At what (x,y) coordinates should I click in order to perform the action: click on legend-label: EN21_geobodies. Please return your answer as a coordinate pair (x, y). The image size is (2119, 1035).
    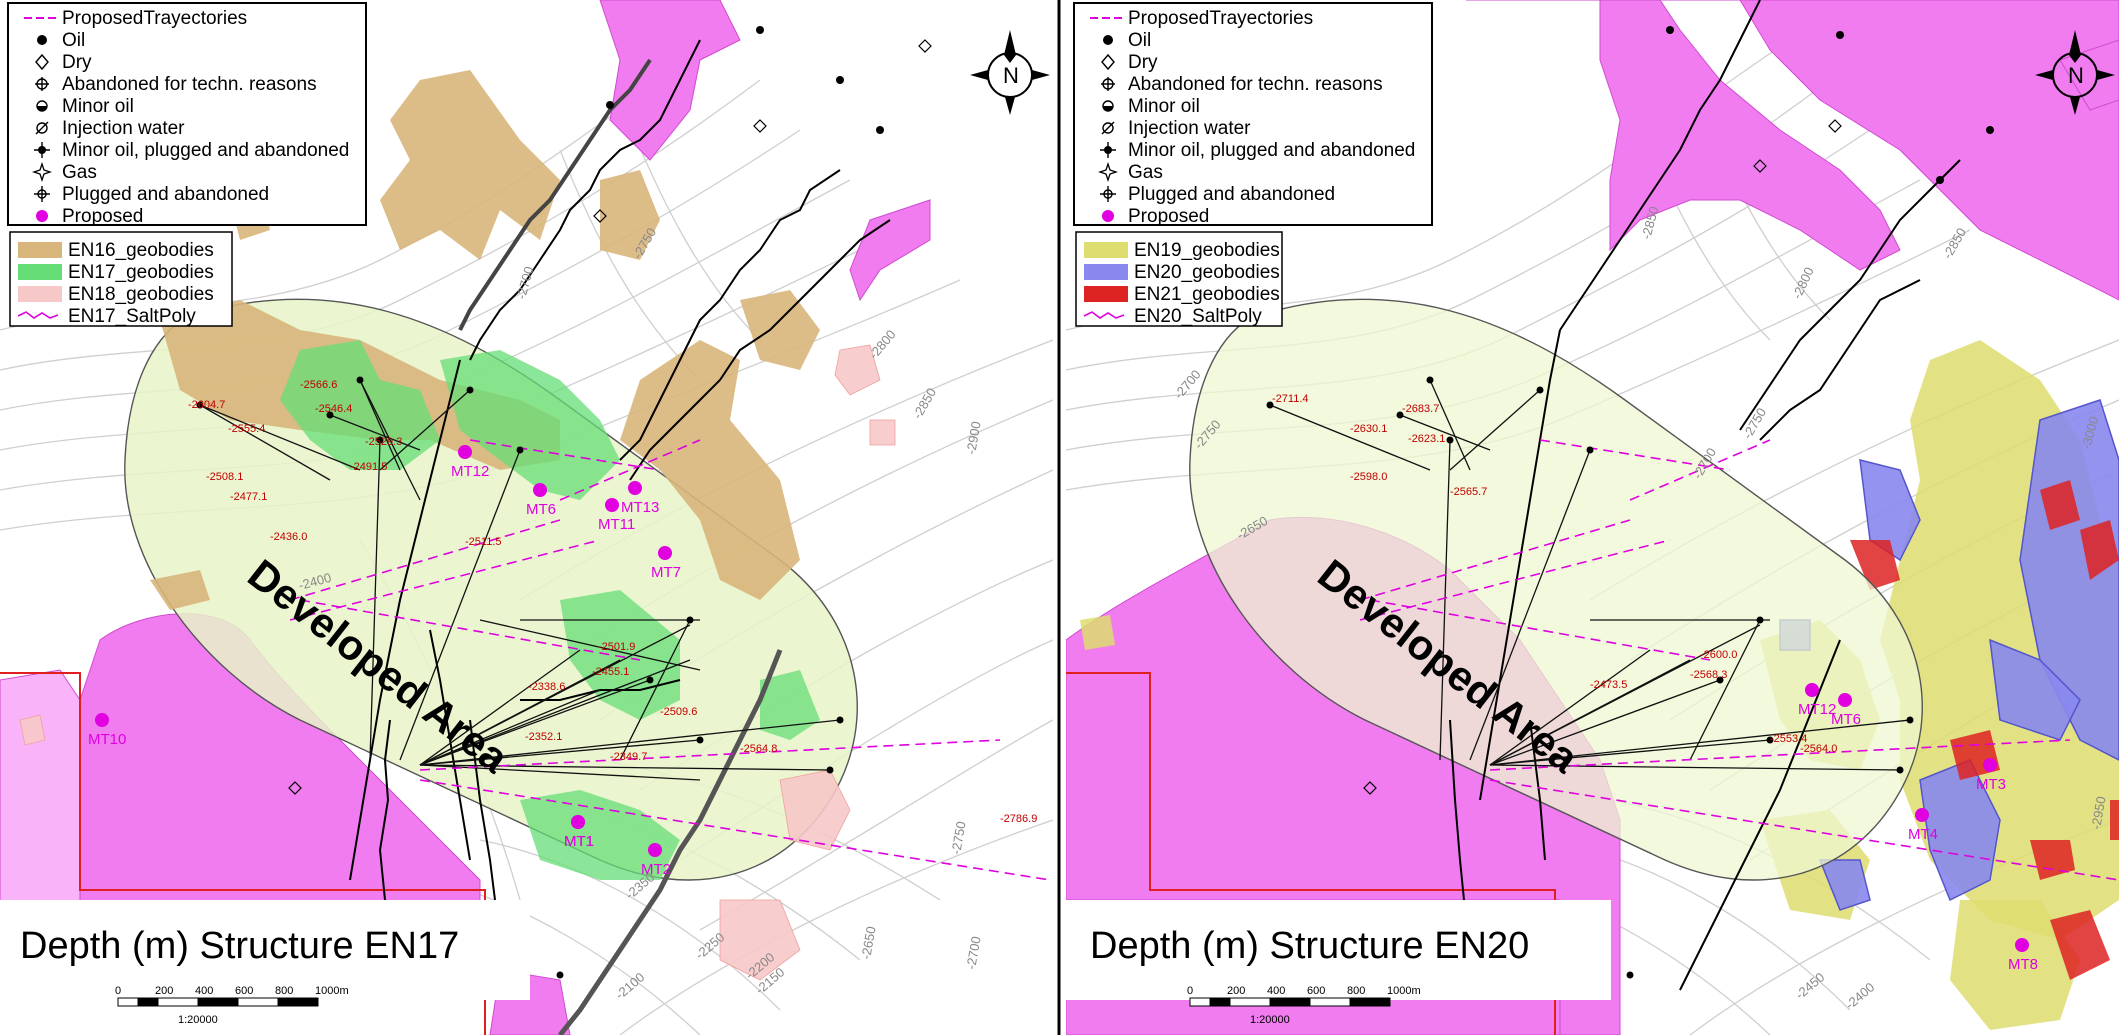
    Looking at the image, I should click on (1207, 294).